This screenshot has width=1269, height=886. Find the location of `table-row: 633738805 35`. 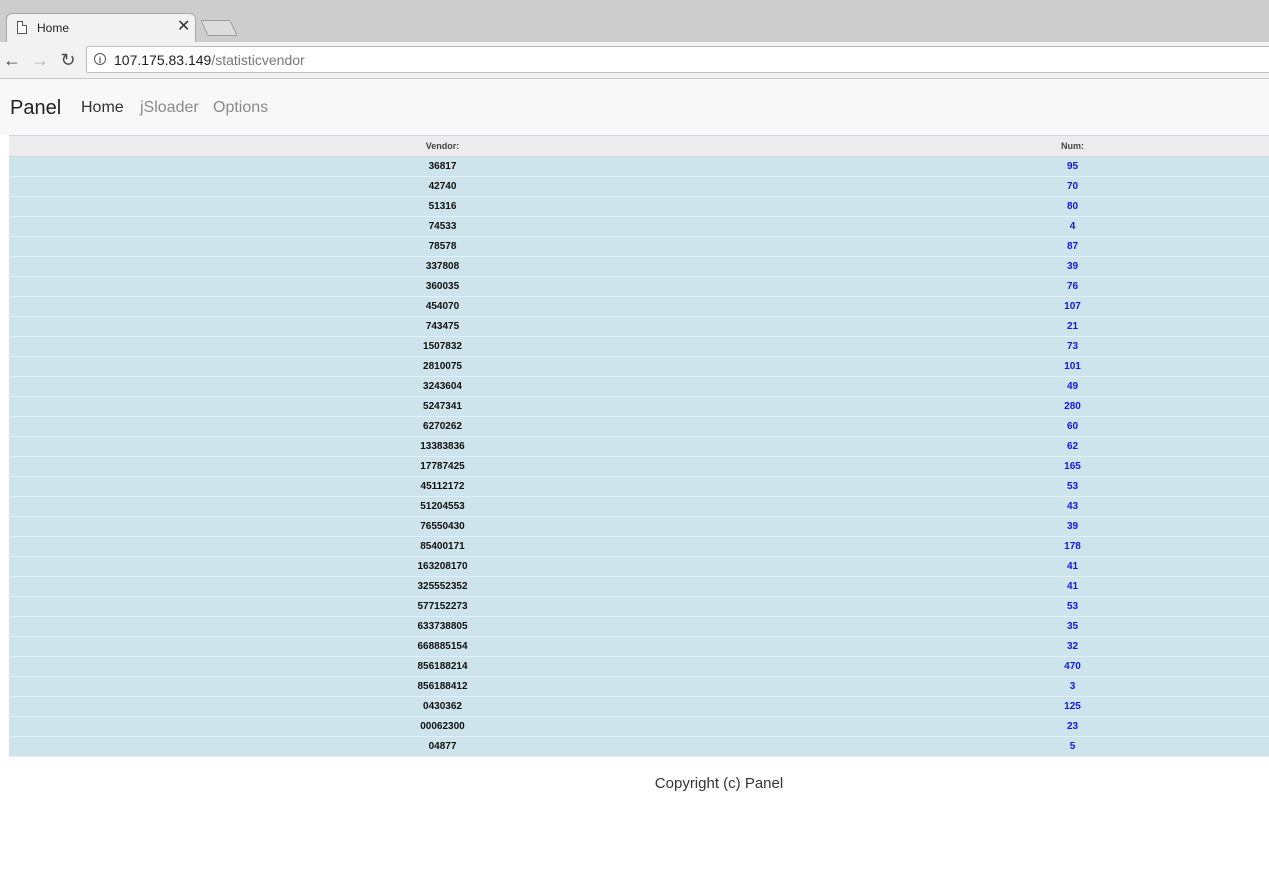

table-row: 633738805 35 is located at coordinates (639, 626).